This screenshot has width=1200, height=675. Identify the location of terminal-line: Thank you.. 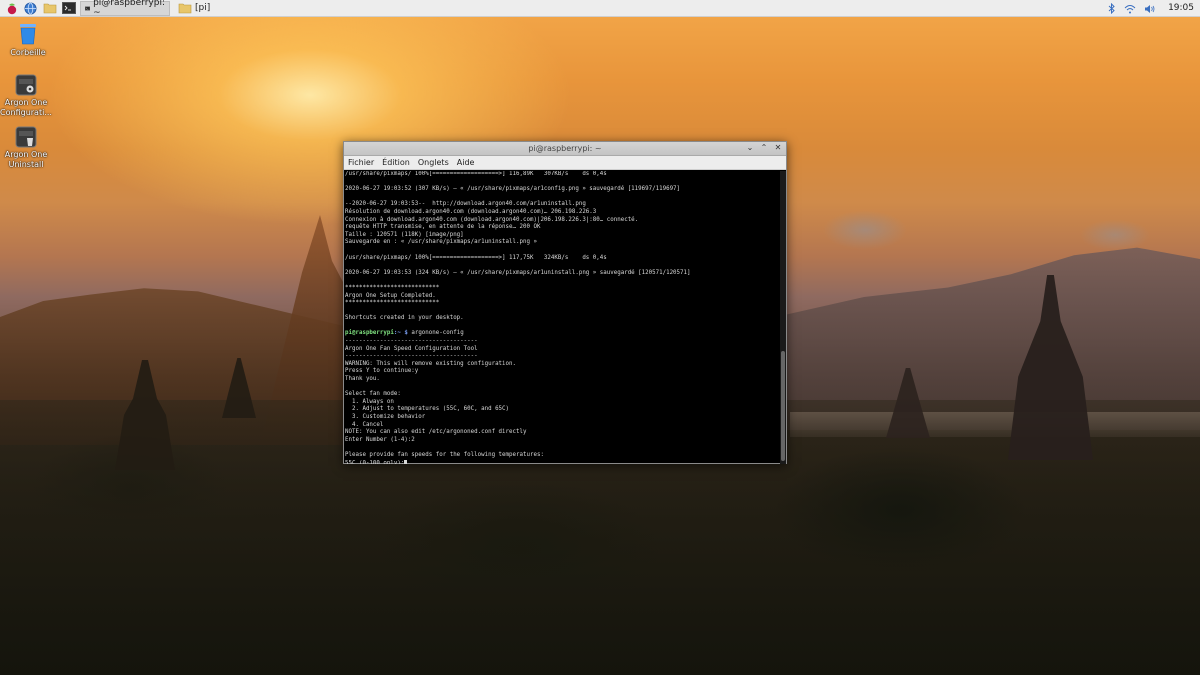
(362, 379).